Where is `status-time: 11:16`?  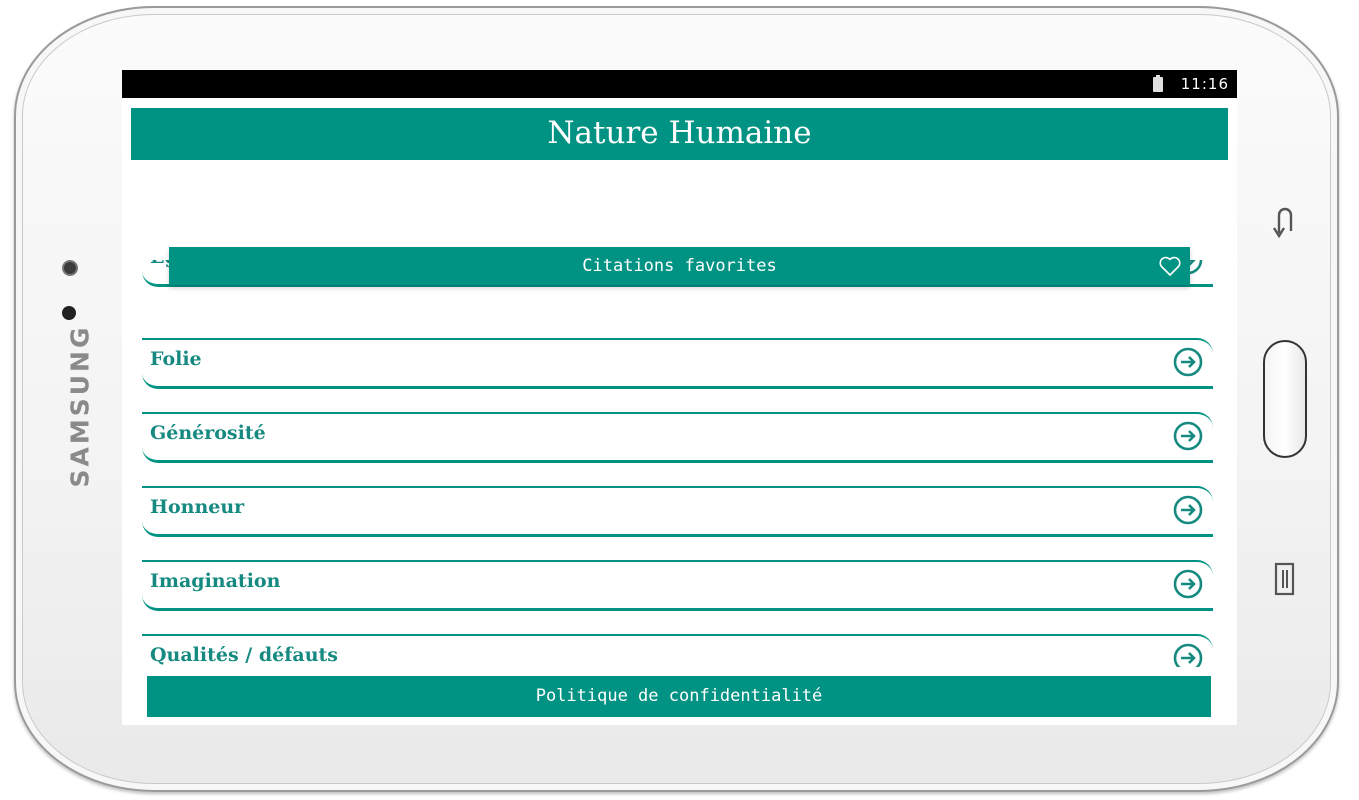 status-time: 11:16 is located at coordinates (1204, 84).